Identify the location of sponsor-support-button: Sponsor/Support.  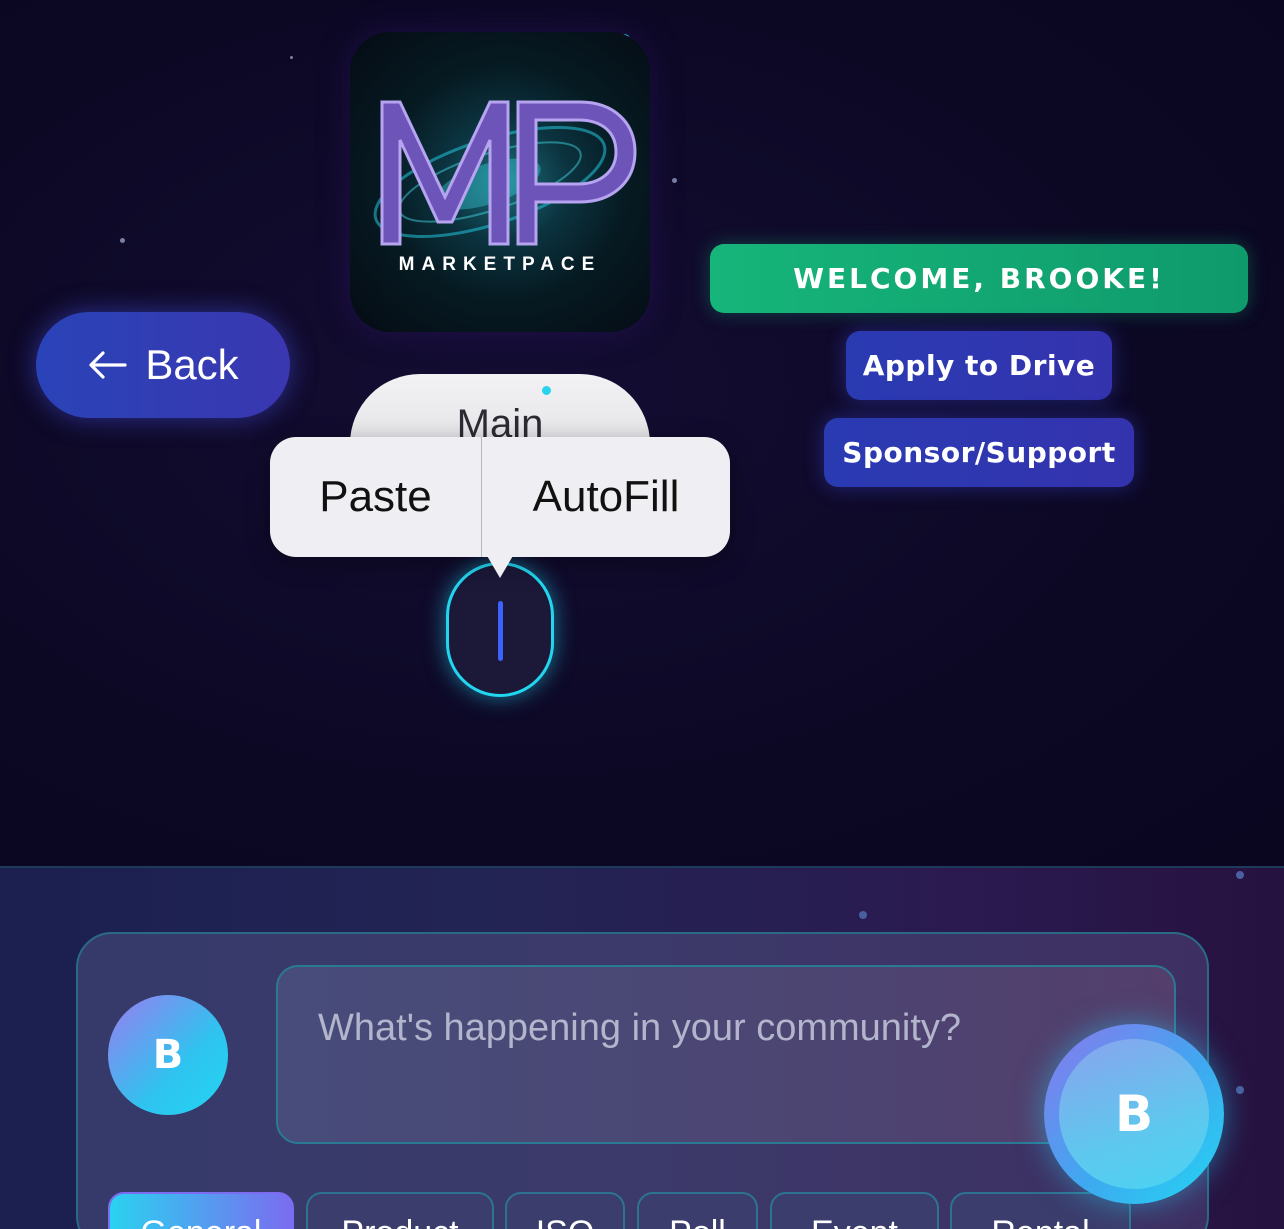
(979, 452).